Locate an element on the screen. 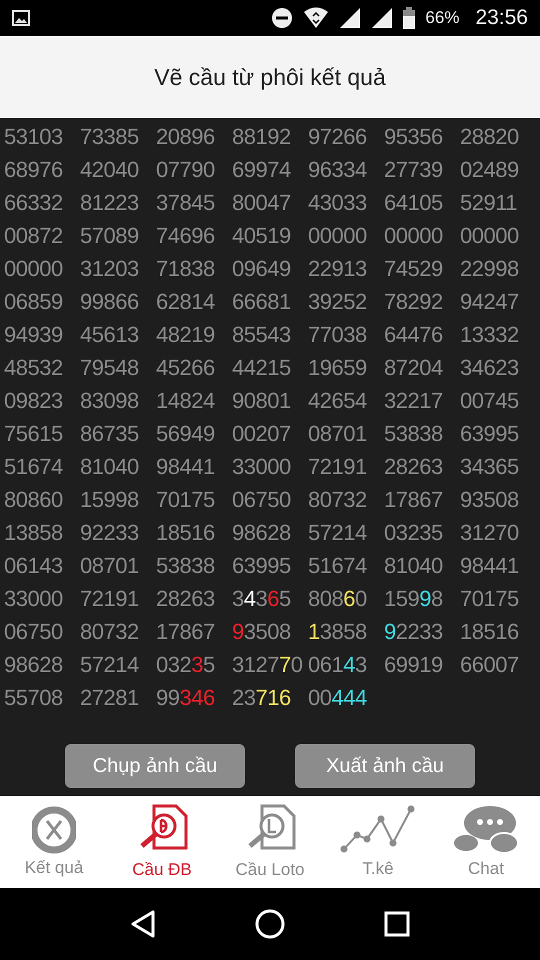 This screenshot has height=960, width=540. number-cell-text: 70175 is located at coordinates (490, 599).